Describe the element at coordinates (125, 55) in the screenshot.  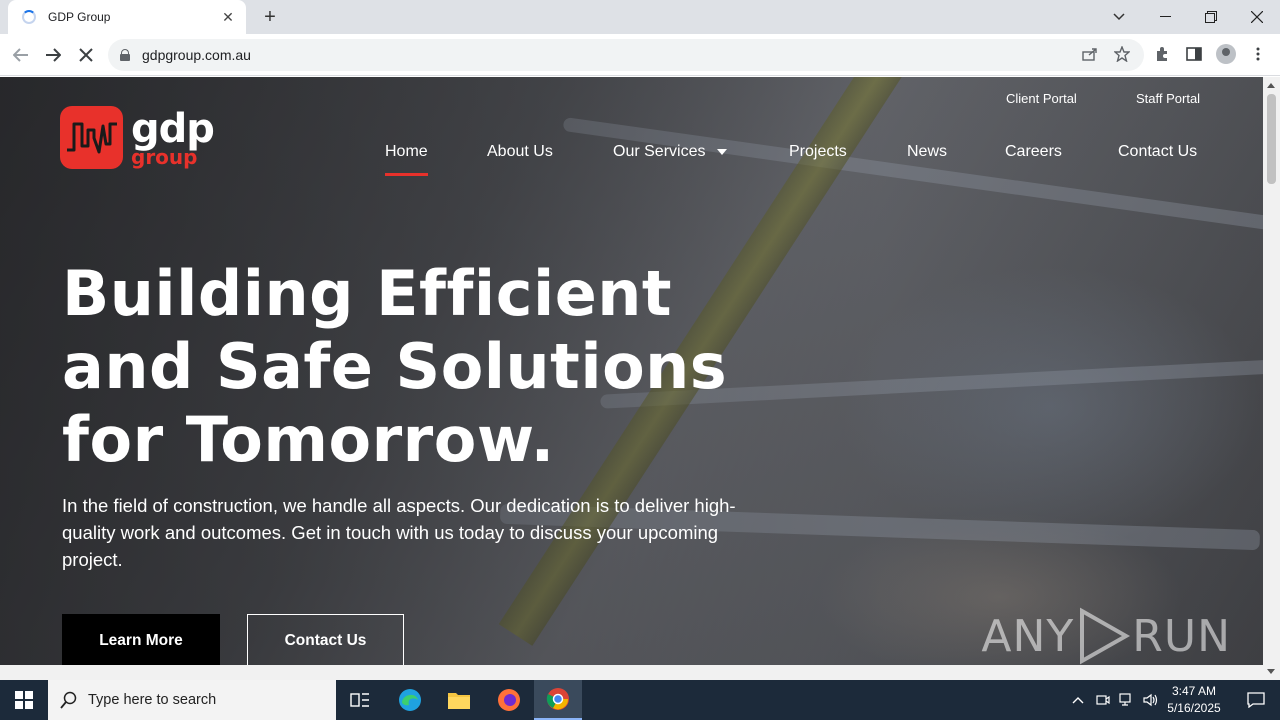
I see `lock-icon` at that location.